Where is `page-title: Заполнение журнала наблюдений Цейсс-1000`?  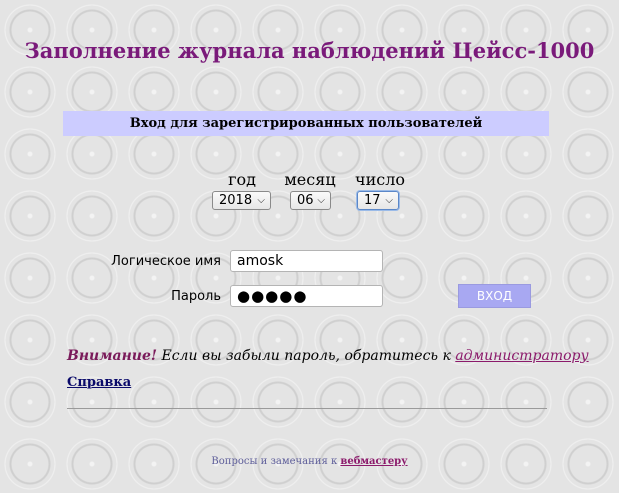
page-title: Заполнение журнала наблюдений Цейсс-1000 is located at coordinates (309, 50).